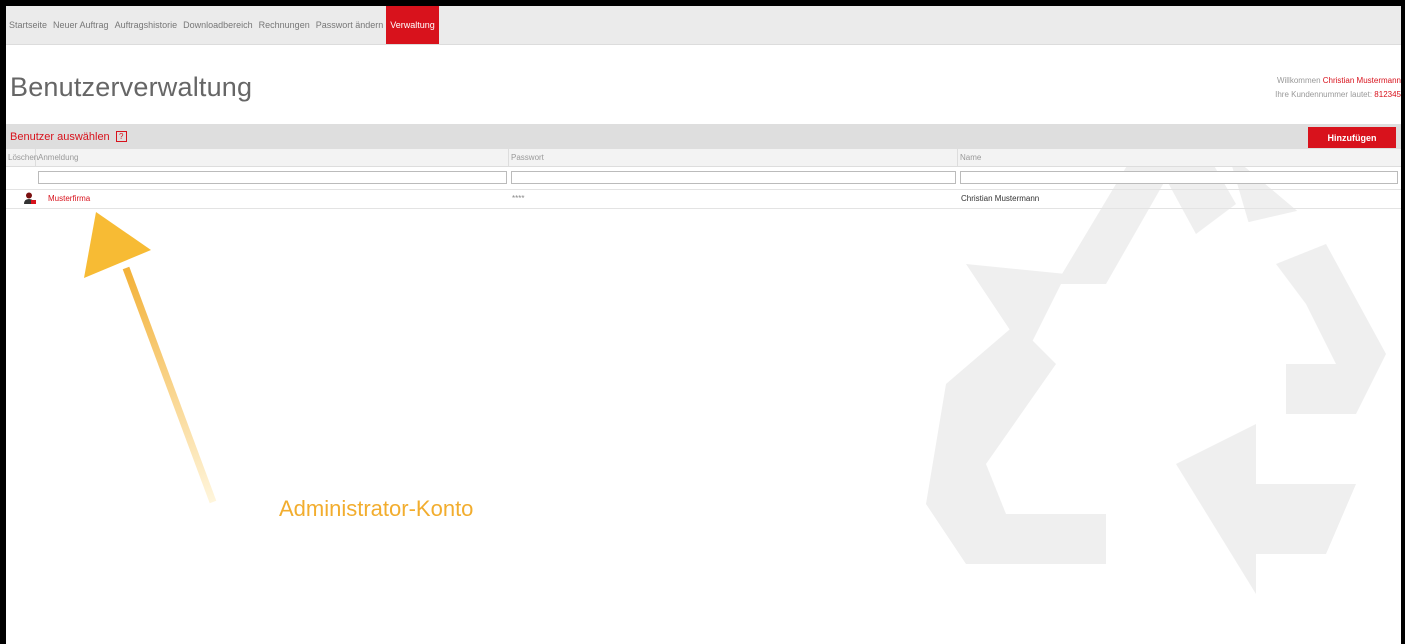 The width and height of the screenshot is (1405, 644). Describe the element at coordinates (376, 508) in the screenshot. I see `annotation-label: Administrator-Konto` at that location.